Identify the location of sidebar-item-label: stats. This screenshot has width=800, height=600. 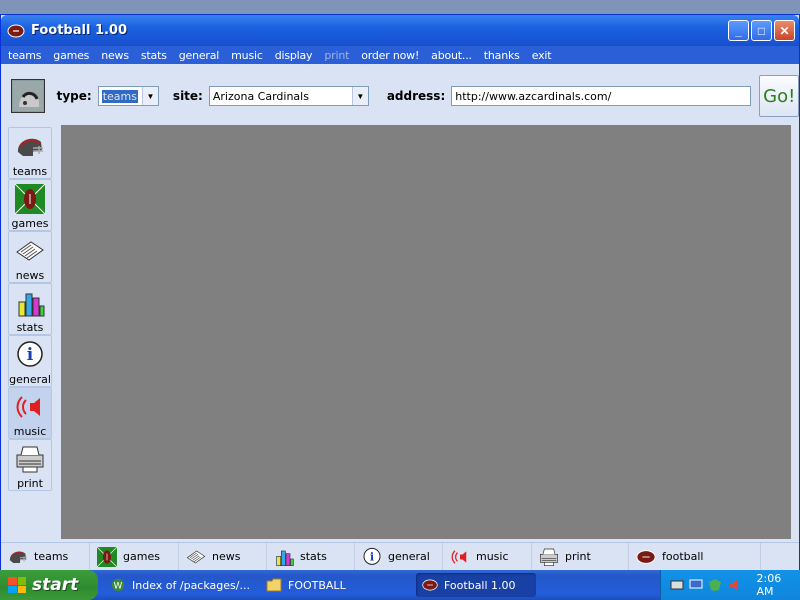
(30, 327).